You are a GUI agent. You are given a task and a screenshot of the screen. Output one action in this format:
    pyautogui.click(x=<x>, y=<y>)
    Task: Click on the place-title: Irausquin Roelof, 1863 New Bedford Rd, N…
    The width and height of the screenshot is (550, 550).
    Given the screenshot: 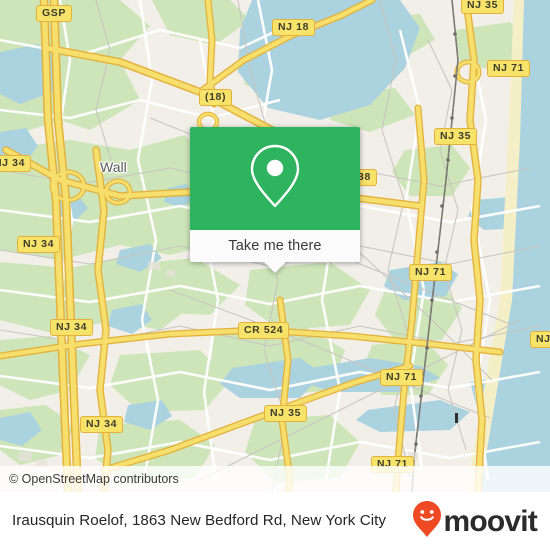 What is the action you would take?
    pyautogui.click(x=199, y=521)
    